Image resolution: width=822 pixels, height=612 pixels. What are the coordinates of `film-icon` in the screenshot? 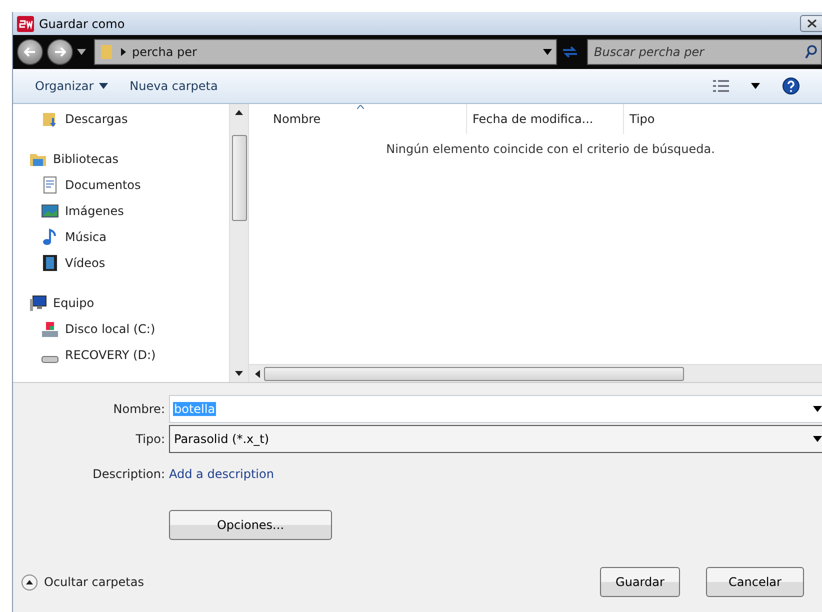 It's located at (50, 263).